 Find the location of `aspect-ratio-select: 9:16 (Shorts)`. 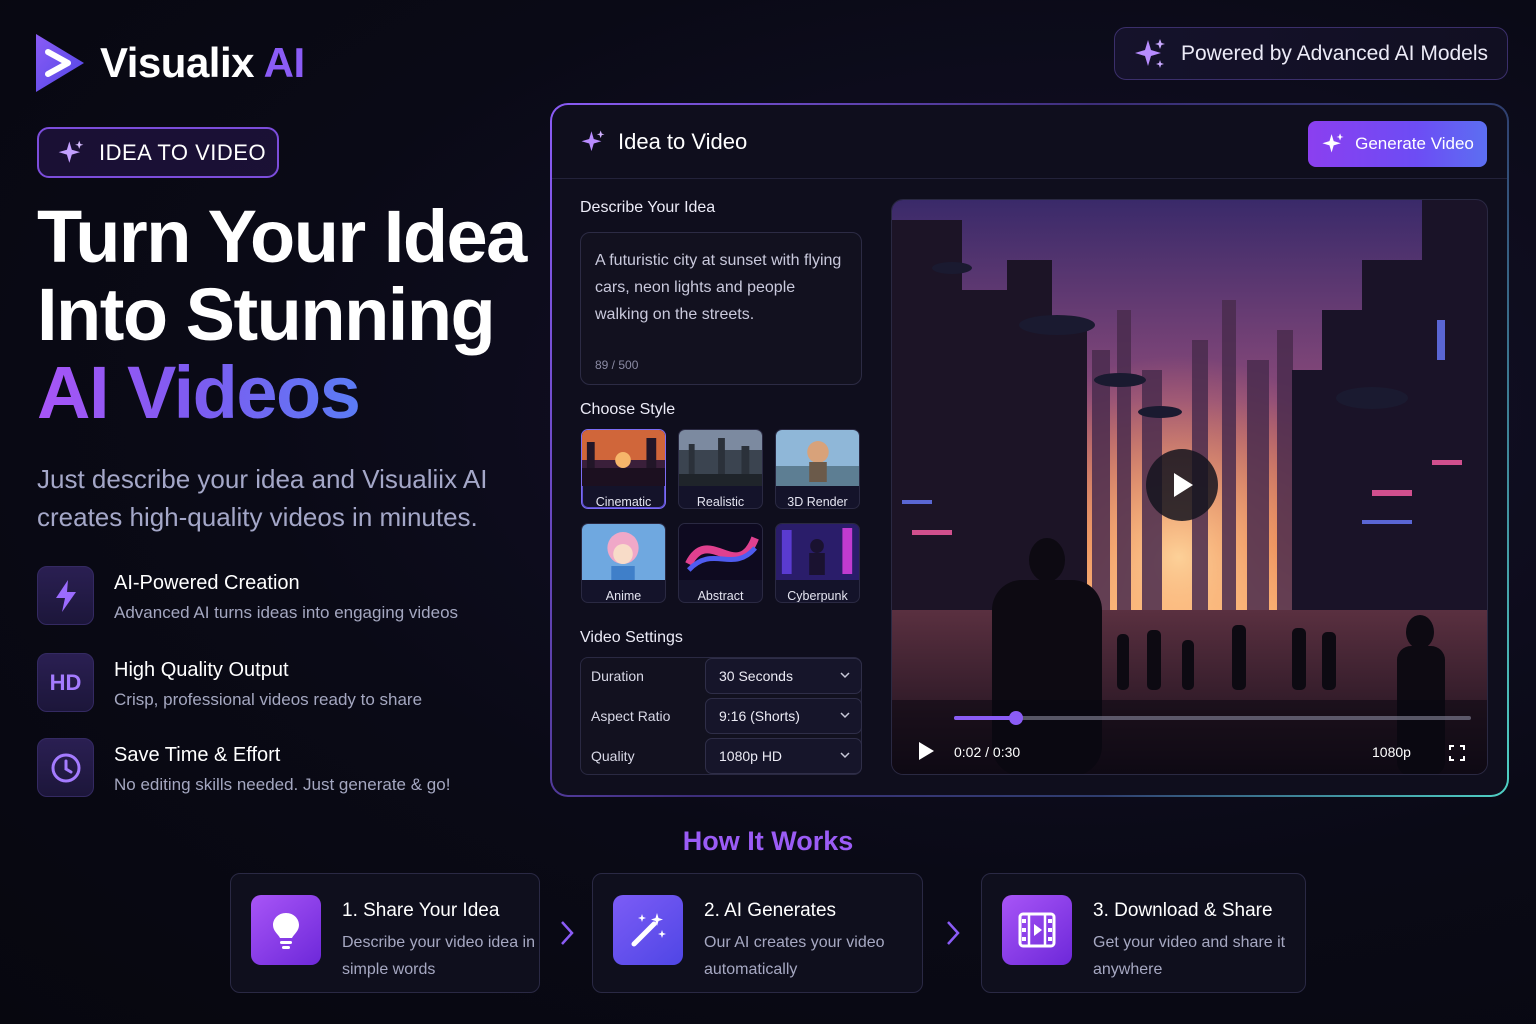

aspect-ratio-select: 9:16 (Shorts) is located at coordinates (783, 716).